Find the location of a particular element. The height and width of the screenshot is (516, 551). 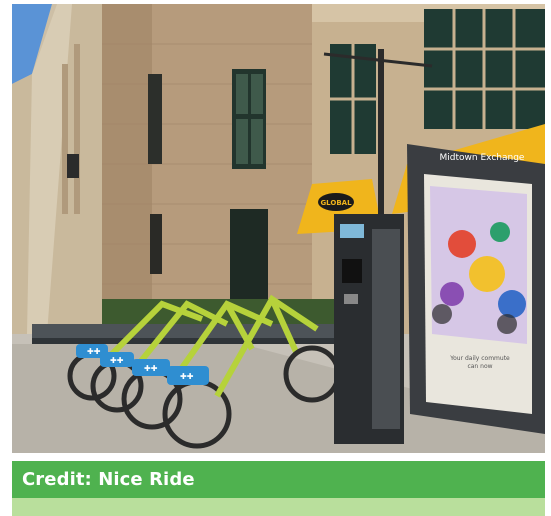

caption-bar: Credit: Nice Ride is located at coordinates (278, 479).